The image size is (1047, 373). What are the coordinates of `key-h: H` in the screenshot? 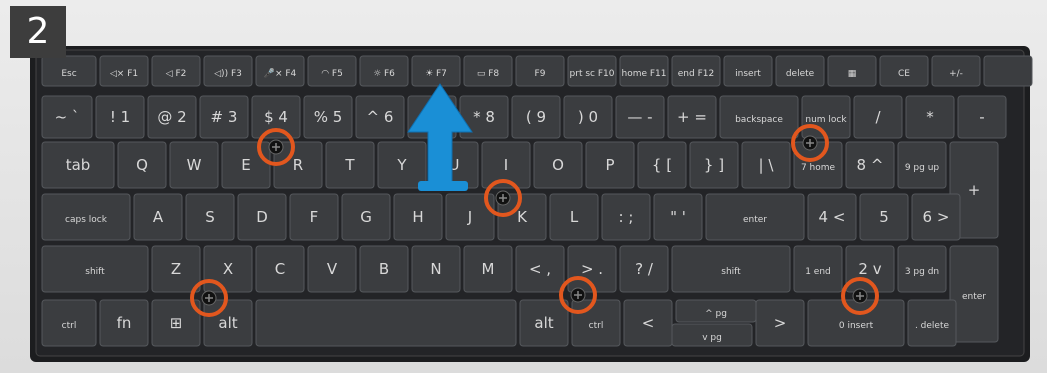 It's located at (418, 217).